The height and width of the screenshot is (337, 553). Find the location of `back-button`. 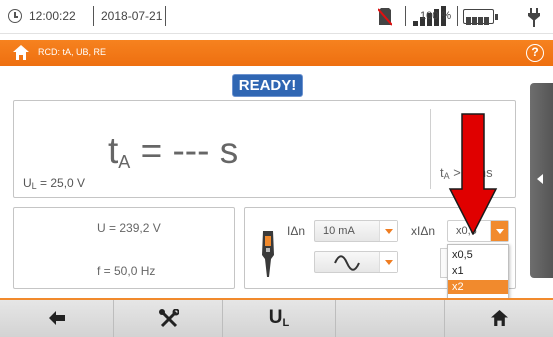

back-button is located at coordinates (57, 318).